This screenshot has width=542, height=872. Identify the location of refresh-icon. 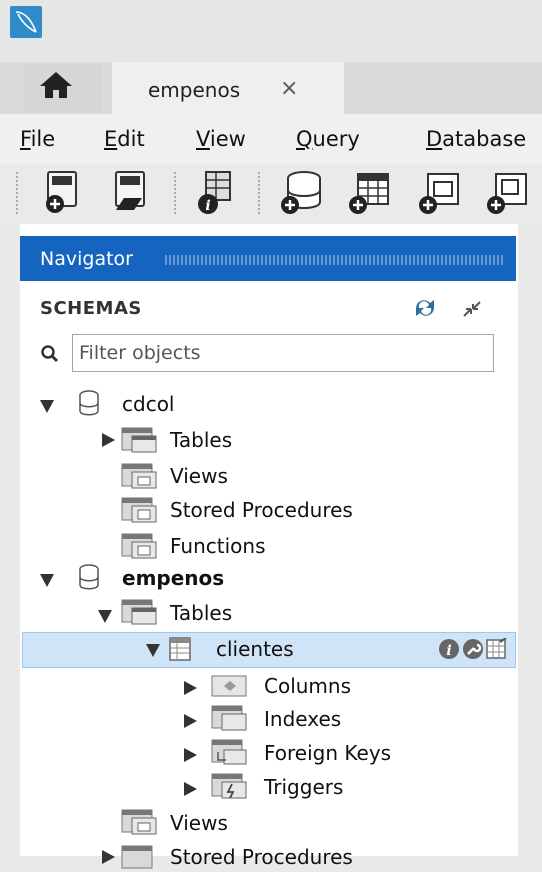
(425, 308).